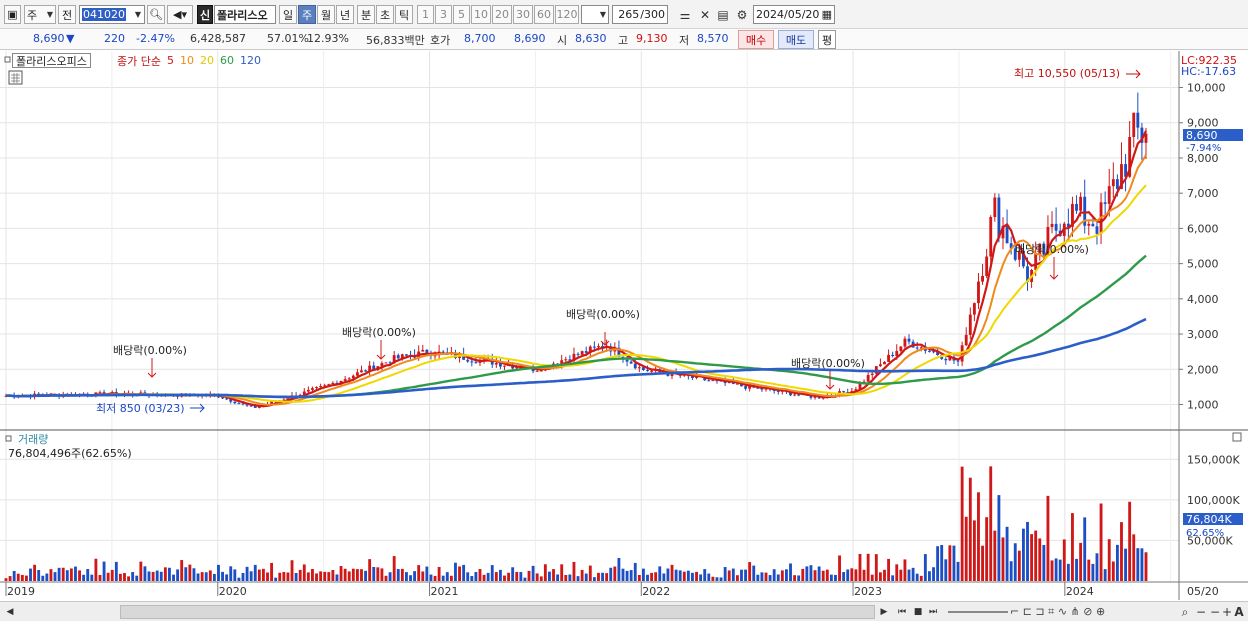 The image size is (1248, 621). Describe the element at coordinates (497, 612) in the screenshot. I see `scroll-thumb` at that location.